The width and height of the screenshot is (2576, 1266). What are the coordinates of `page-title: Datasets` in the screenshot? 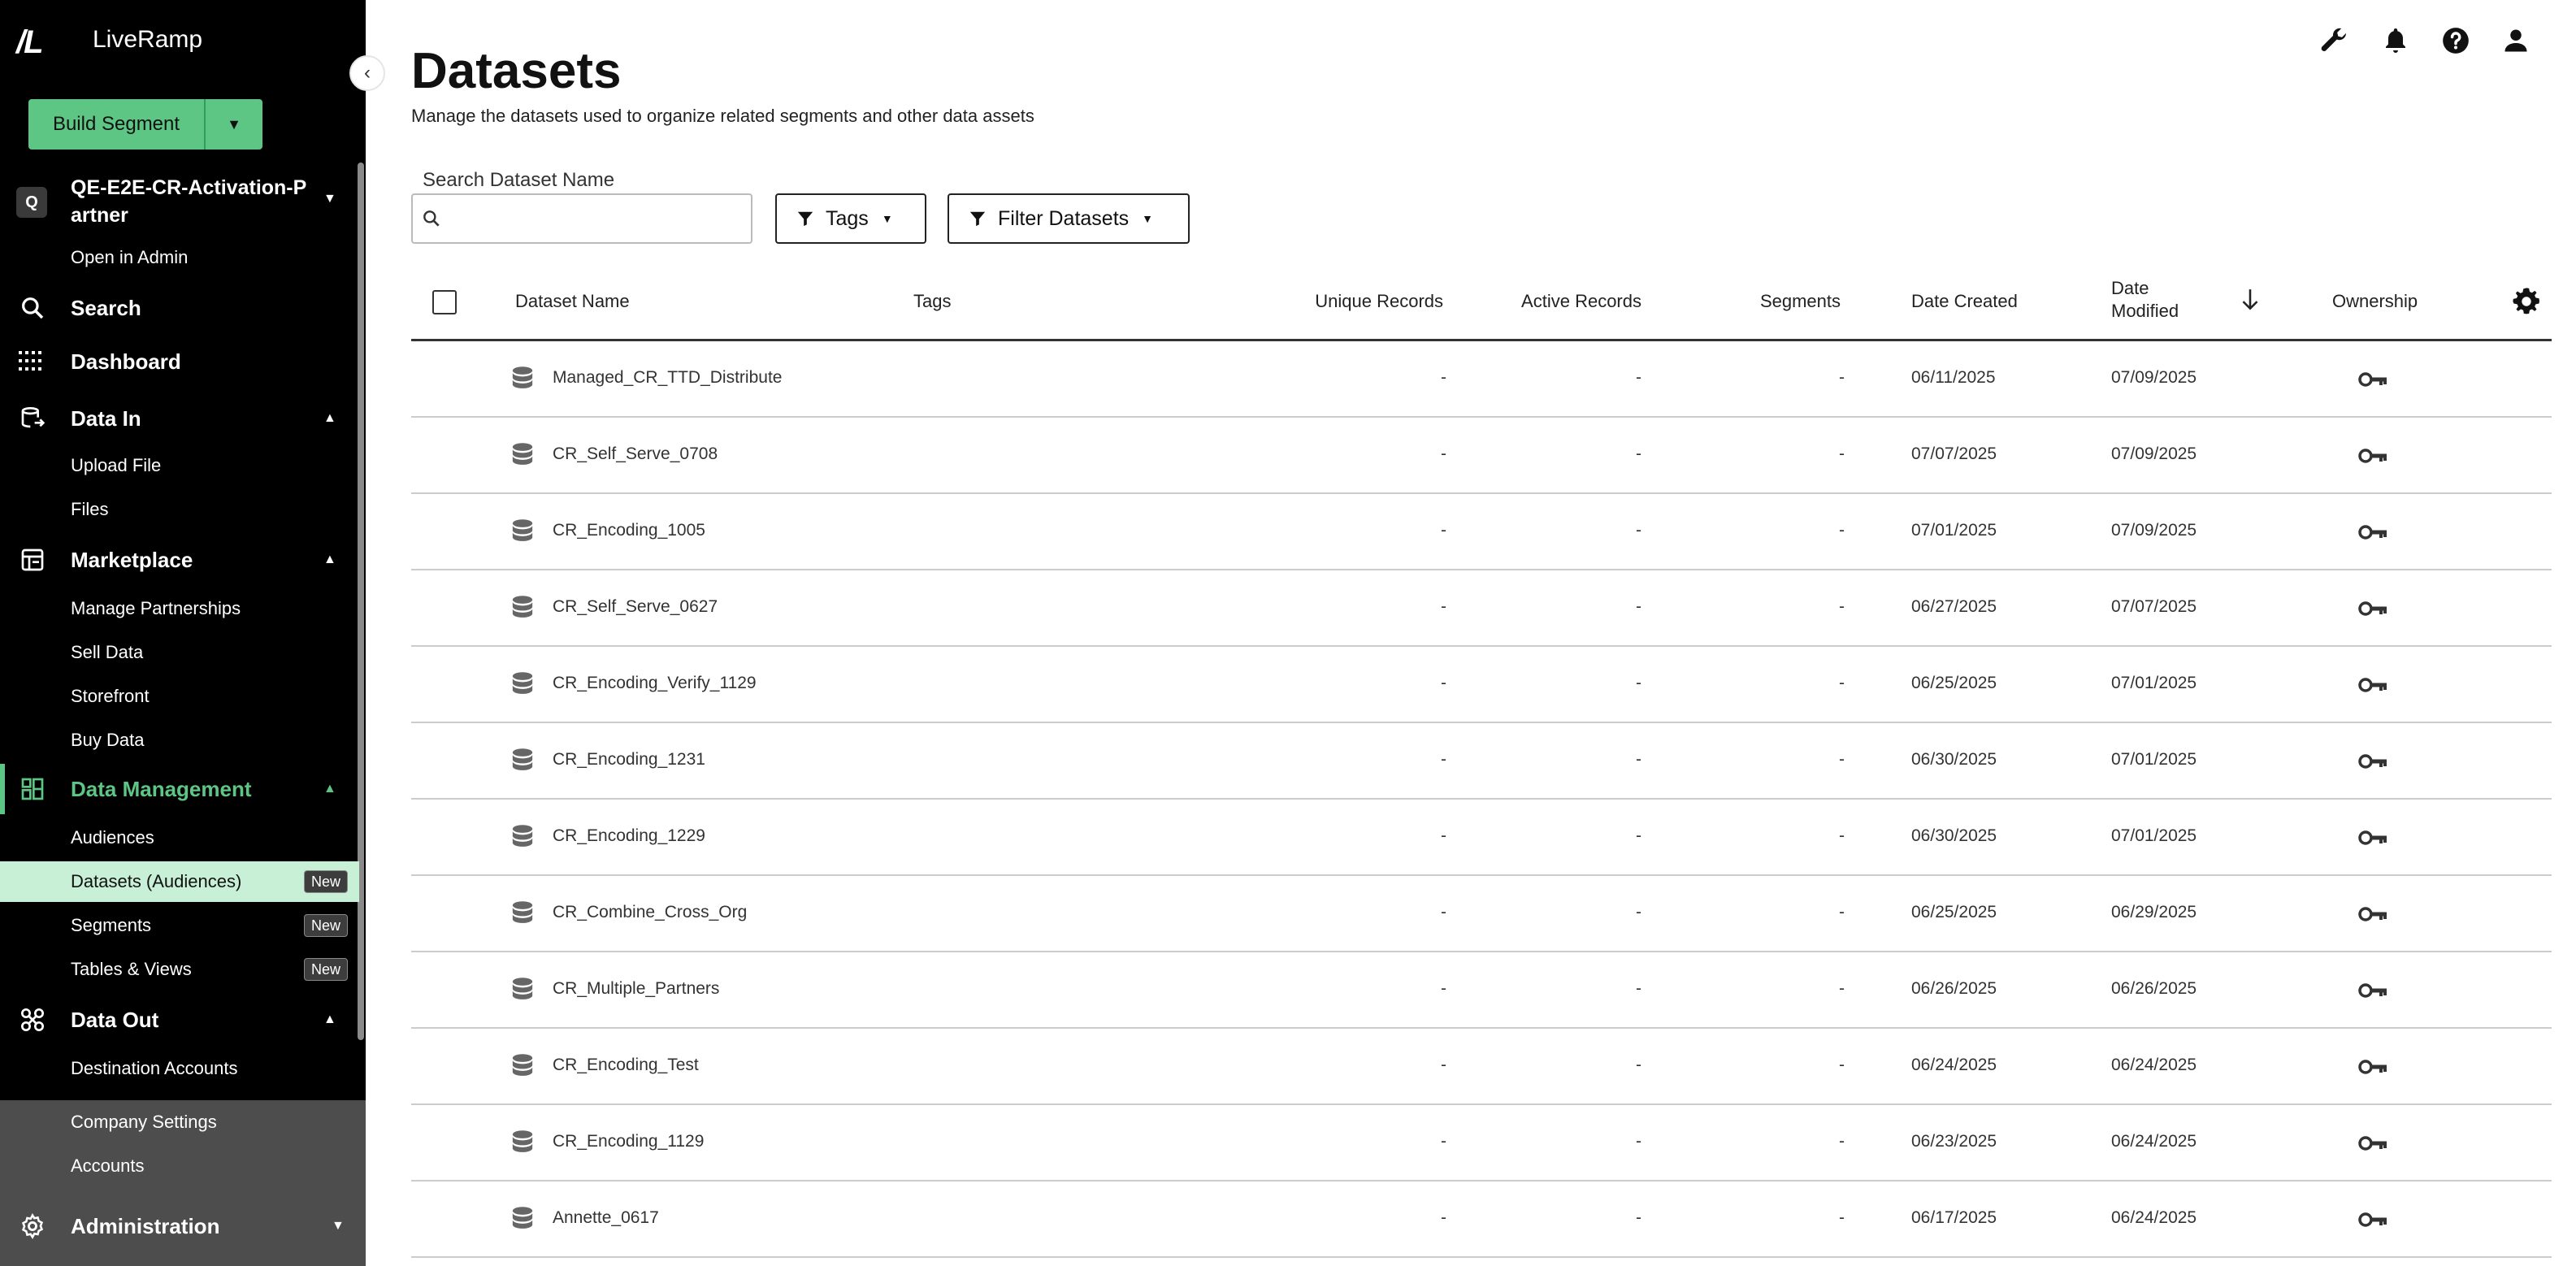 It's located at (516, 71).